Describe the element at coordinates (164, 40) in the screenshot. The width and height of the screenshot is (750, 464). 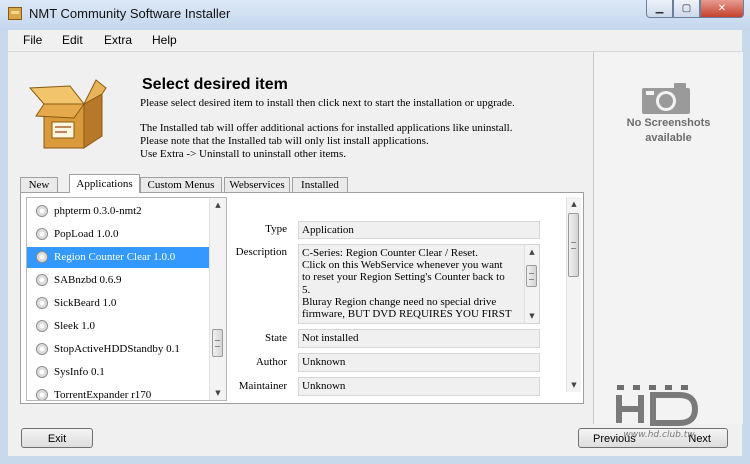
I see `menu-help: Help` at that location.